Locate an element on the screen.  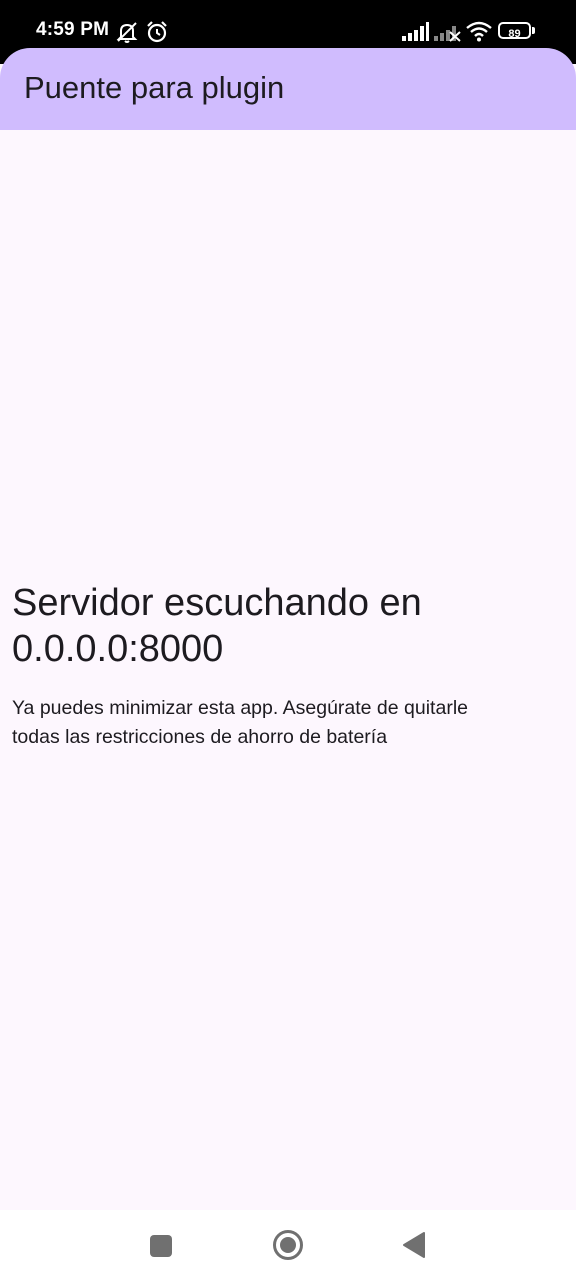
navigation-bar is located at coordinates (288, 1245).